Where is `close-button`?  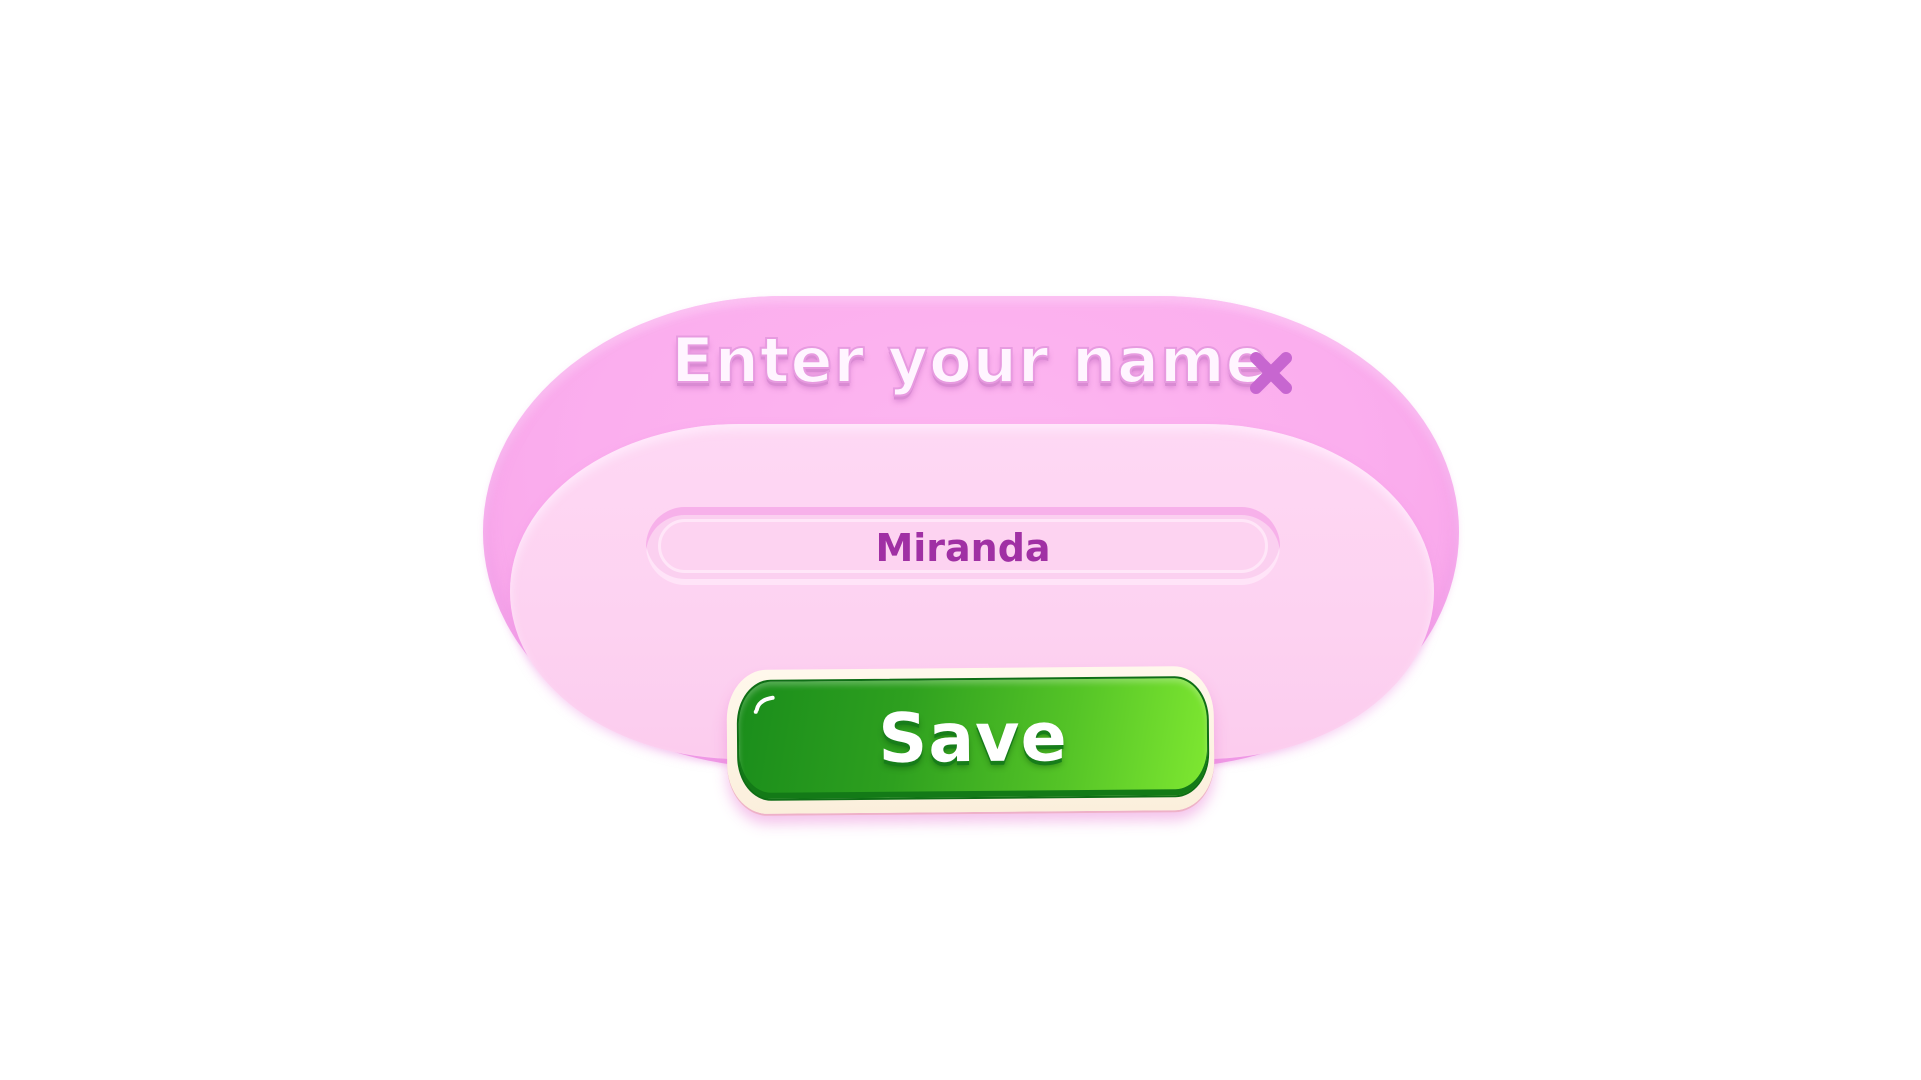 close-button is located at coordinates (1271, 373).